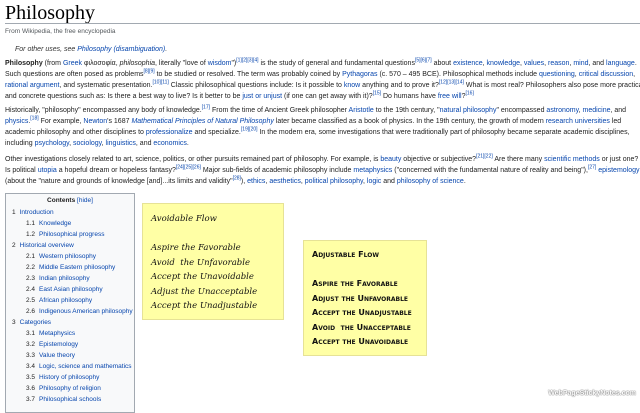  I want to click on article-link: critical discussion, so click(606, 74).